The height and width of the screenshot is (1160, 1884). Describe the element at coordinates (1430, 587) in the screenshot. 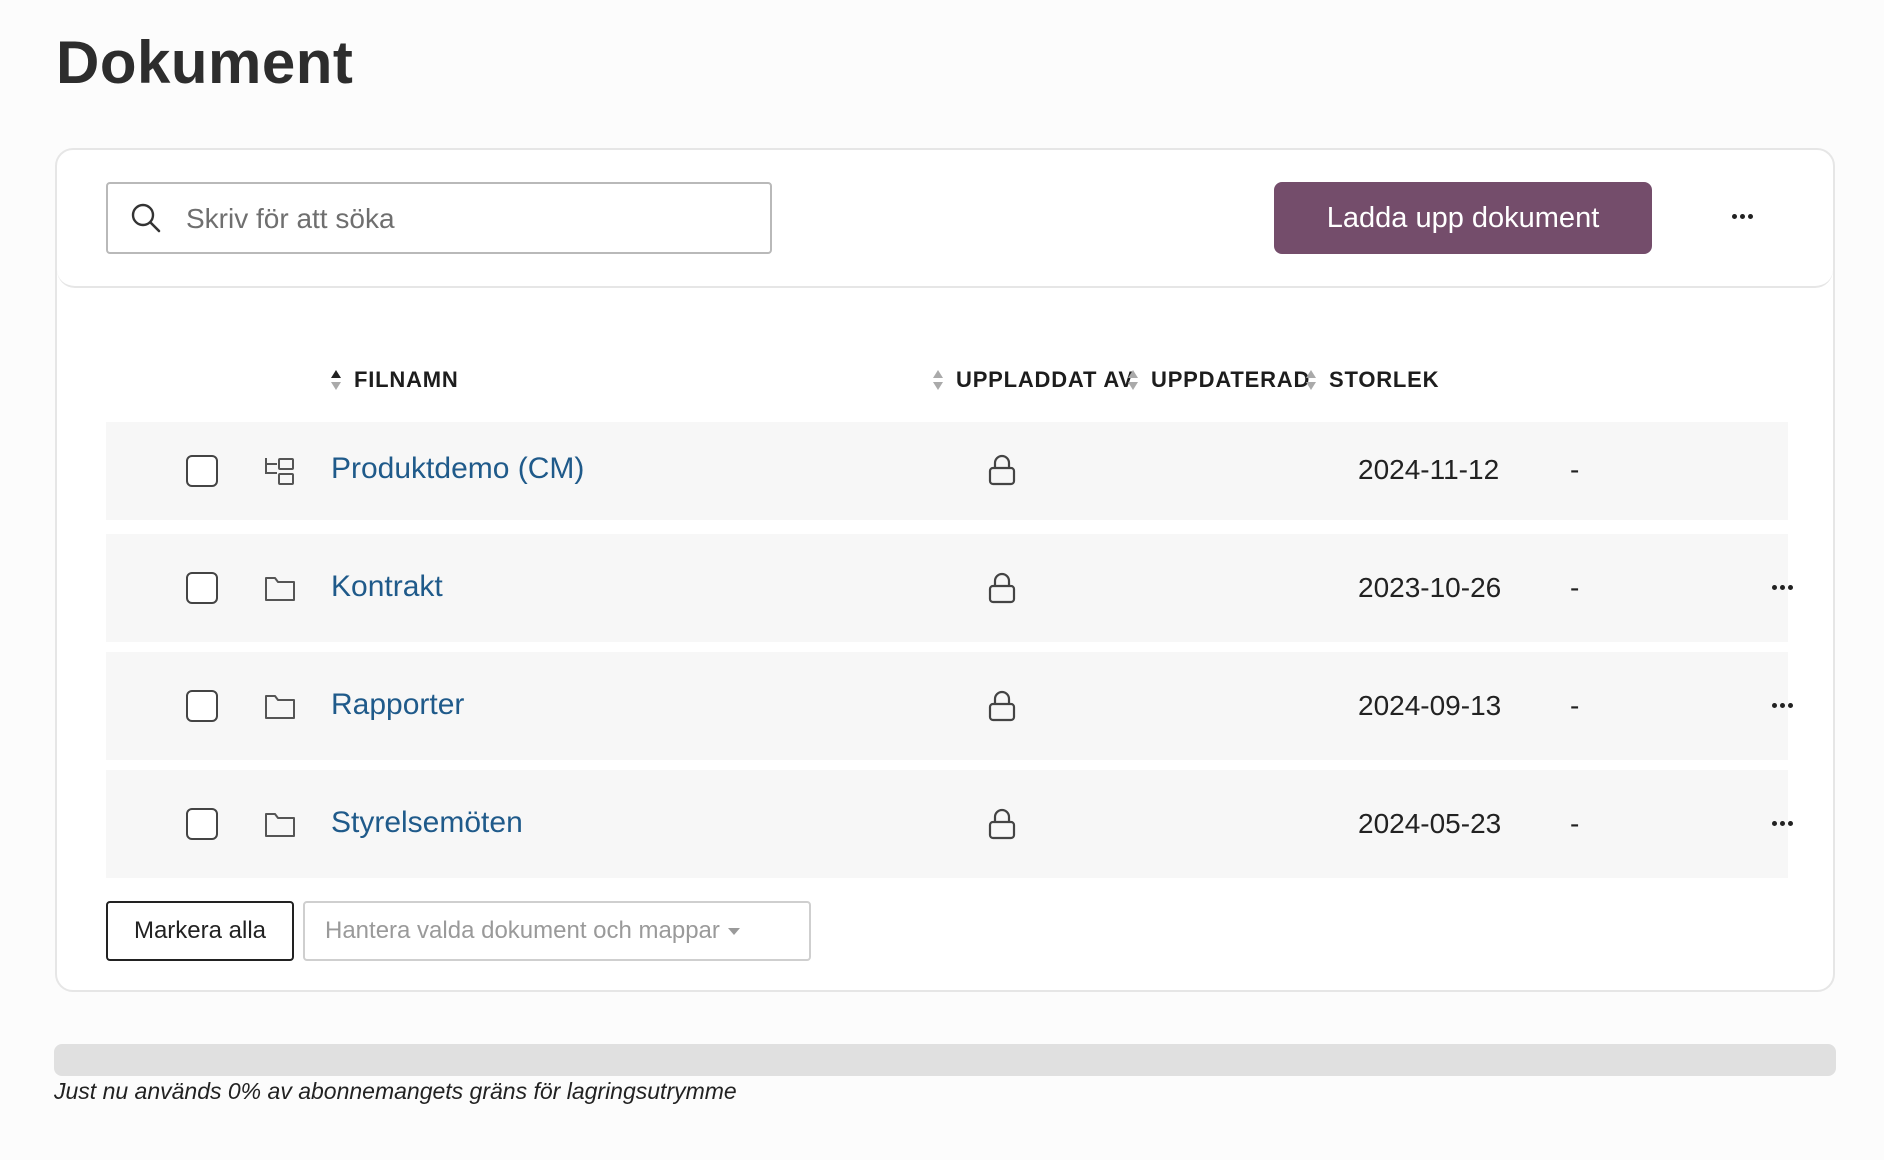

I see `updated-cell: 2023-10-26` at that location.